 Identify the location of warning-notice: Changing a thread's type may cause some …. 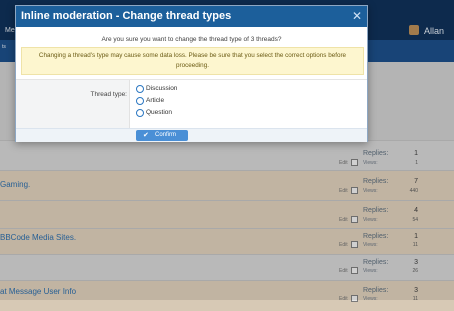
(192, 61).